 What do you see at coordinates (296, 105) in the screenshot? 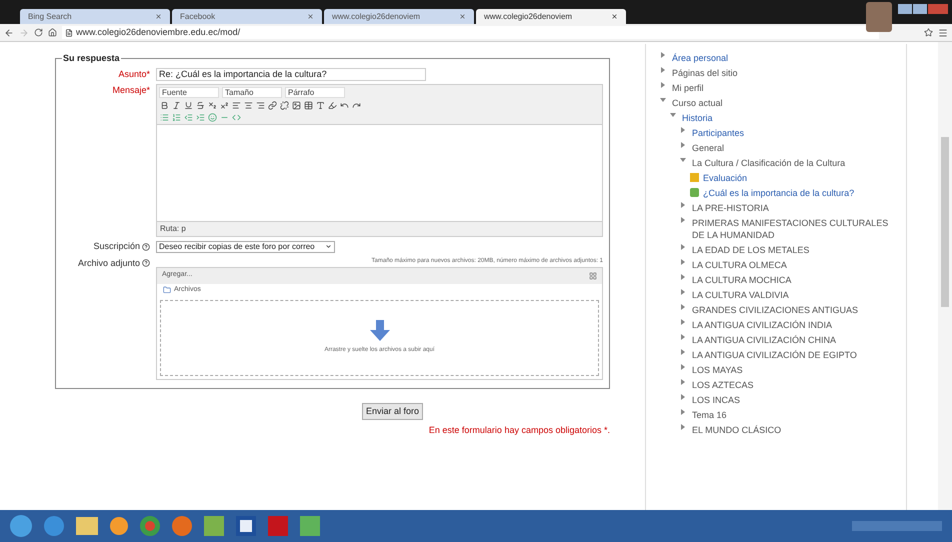
I see `image-icon` at bounding box center [296, 105].